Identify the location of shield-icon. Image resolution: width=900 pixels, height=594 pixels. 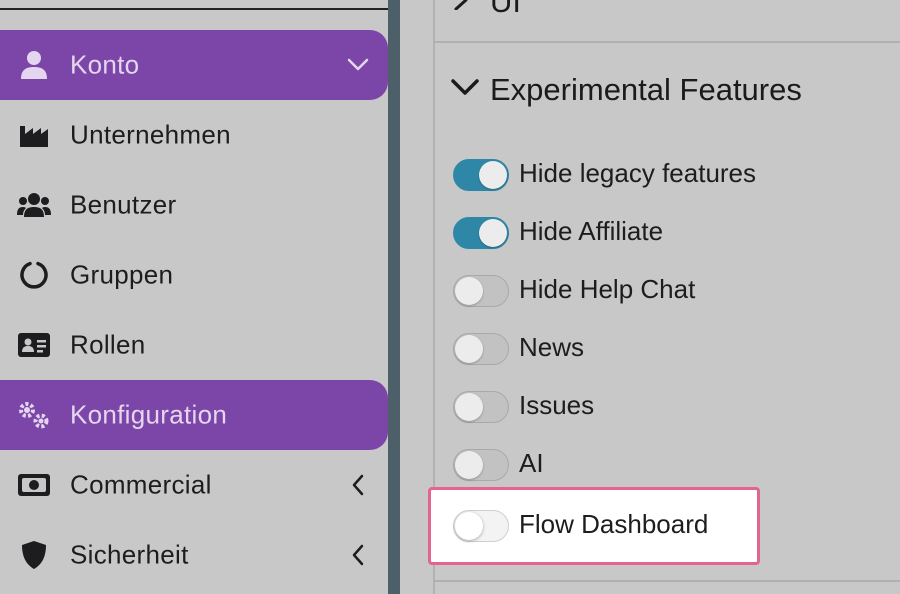
(34, 555).